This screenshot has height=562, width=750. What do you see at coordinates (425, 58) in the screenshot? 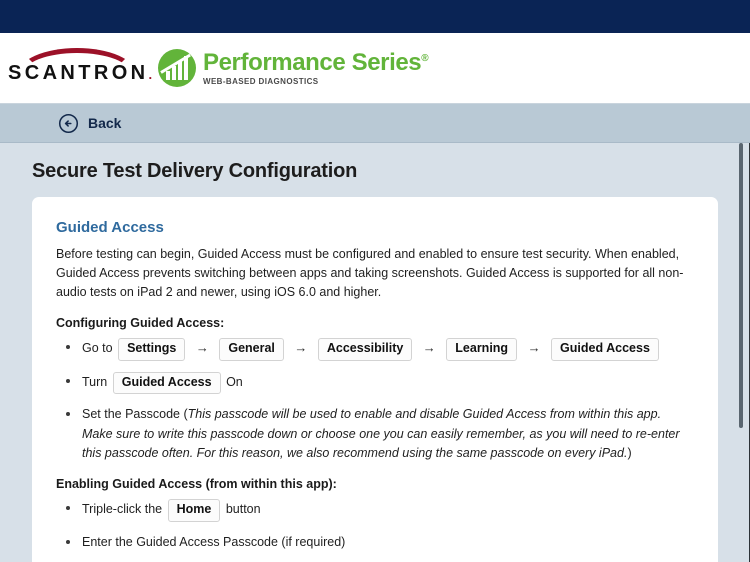
I see `registered-mark: ®` at bounding box center [425, 58].